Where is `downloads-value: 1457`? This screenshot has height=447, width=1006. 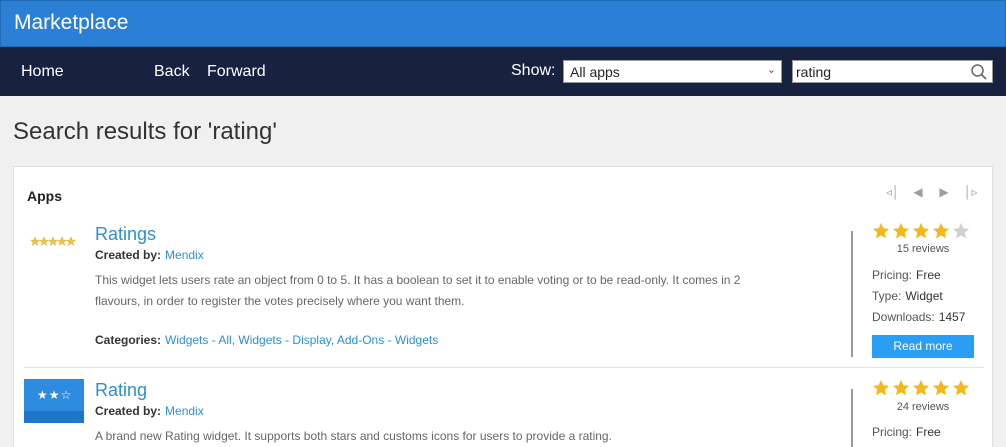
downloads-value: 1457 is located at coordinates (952, 317).